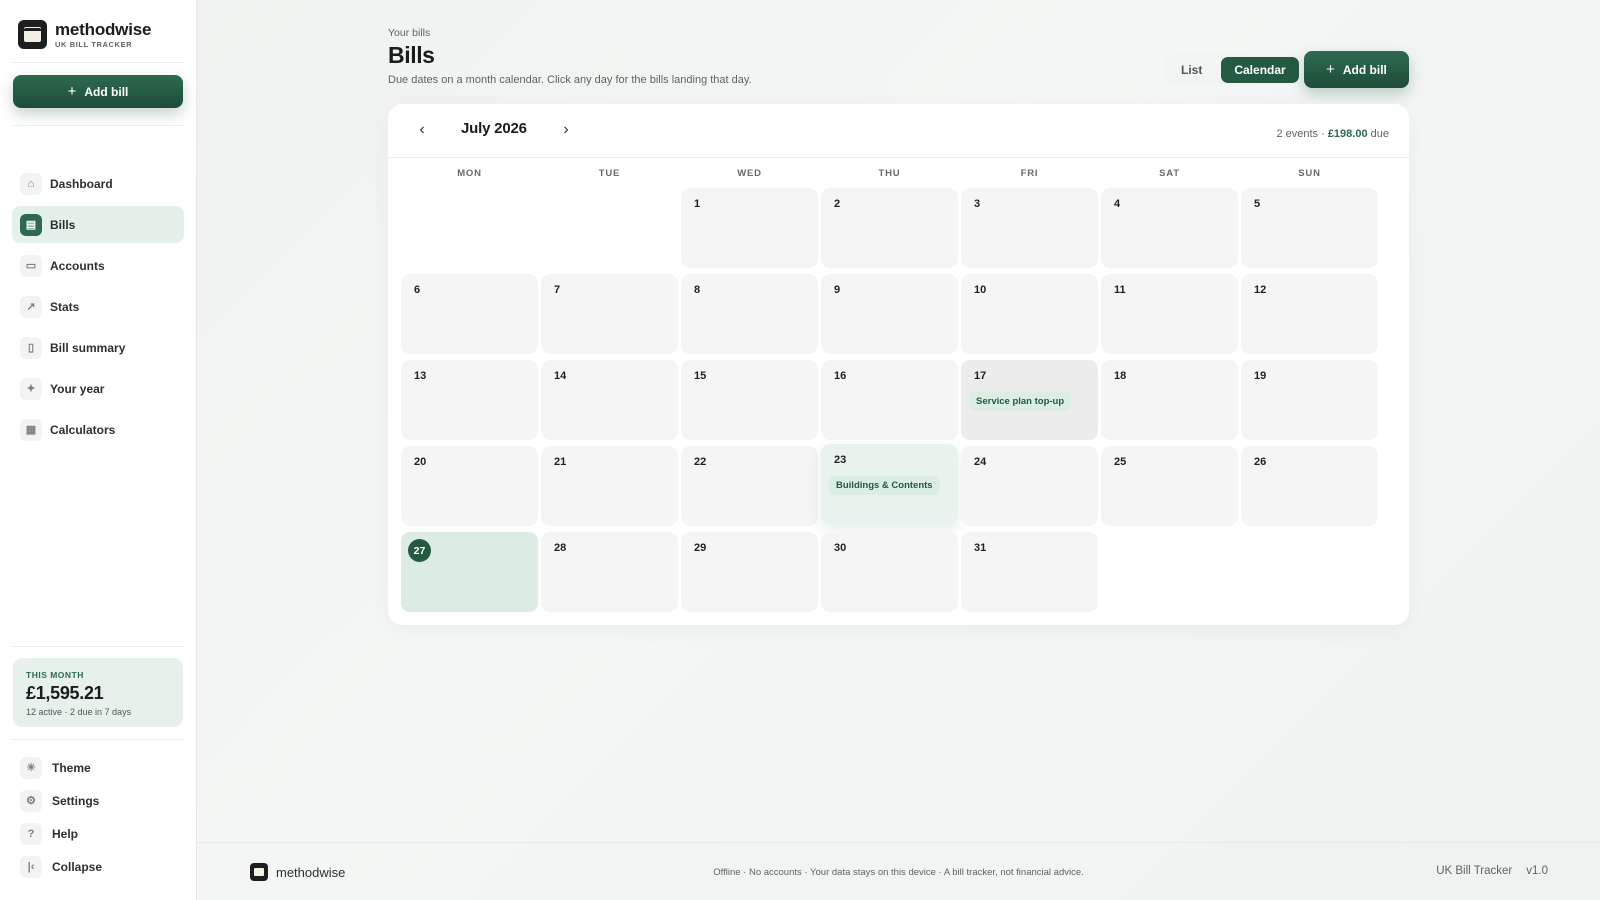 This screenshot has width=1600, height=900. I want to click on day-number: 26, so click(1260, 462).